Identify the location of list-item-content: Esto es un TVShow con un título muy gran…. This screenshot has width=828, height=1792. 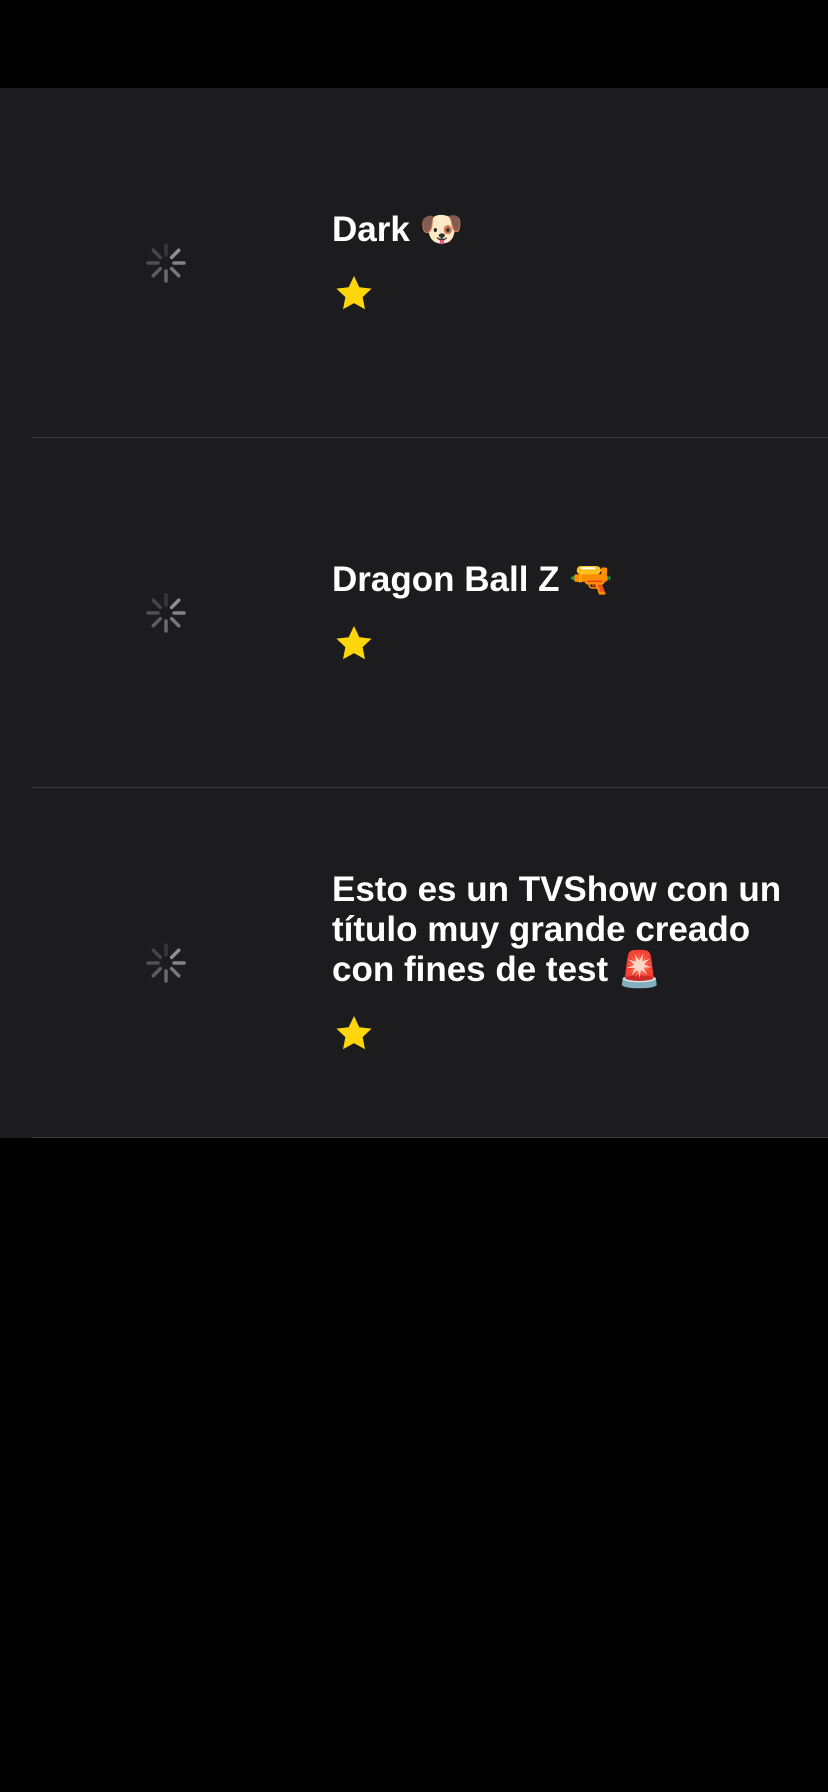
(580, 963).